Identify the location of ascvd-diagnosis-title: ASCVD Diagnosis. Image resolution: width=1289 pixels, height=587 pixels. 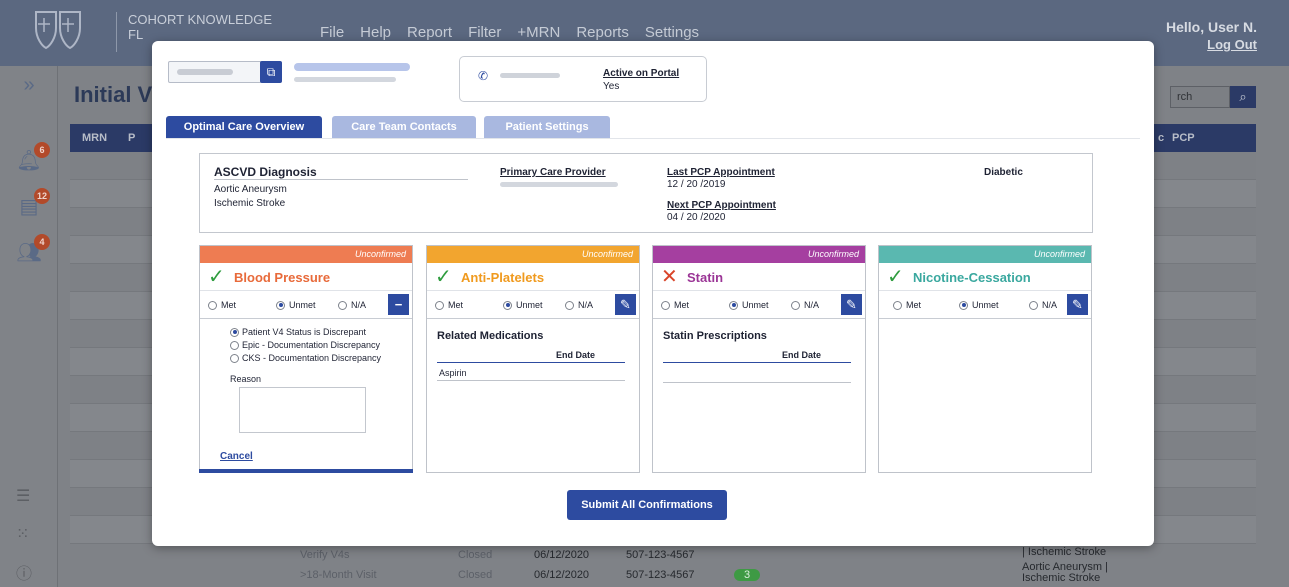
(265, 172).